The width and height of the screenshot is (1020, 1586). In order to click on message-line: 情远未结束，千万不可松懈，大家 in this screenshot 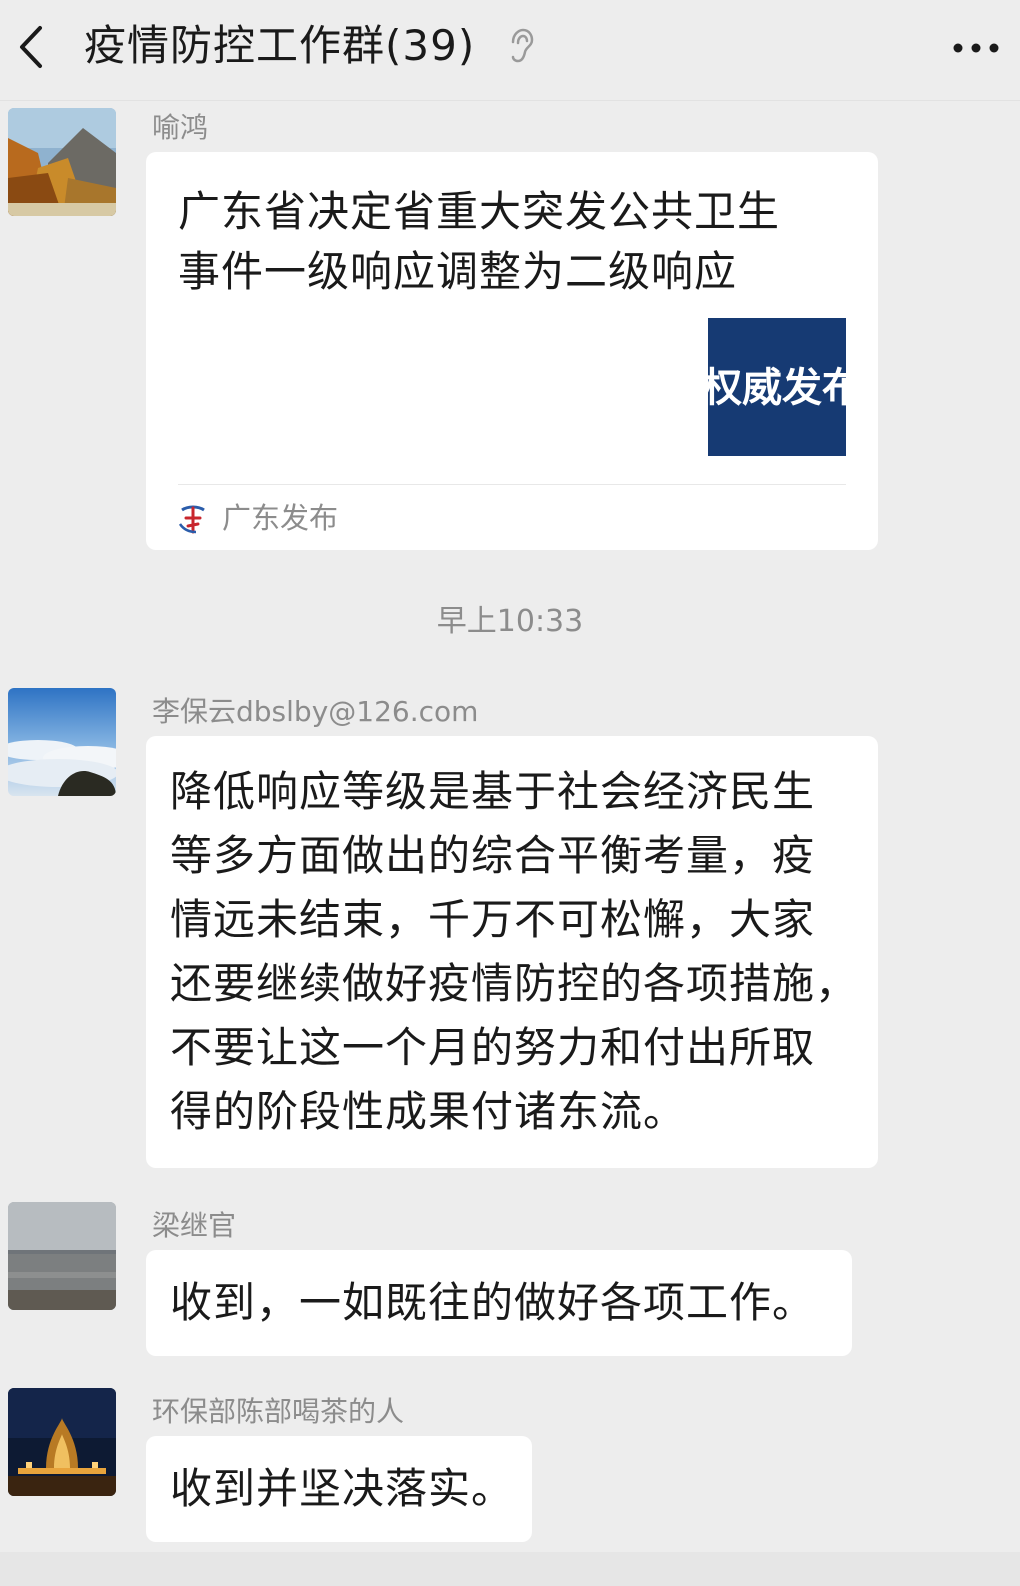, I will do `click(493, 919)`.